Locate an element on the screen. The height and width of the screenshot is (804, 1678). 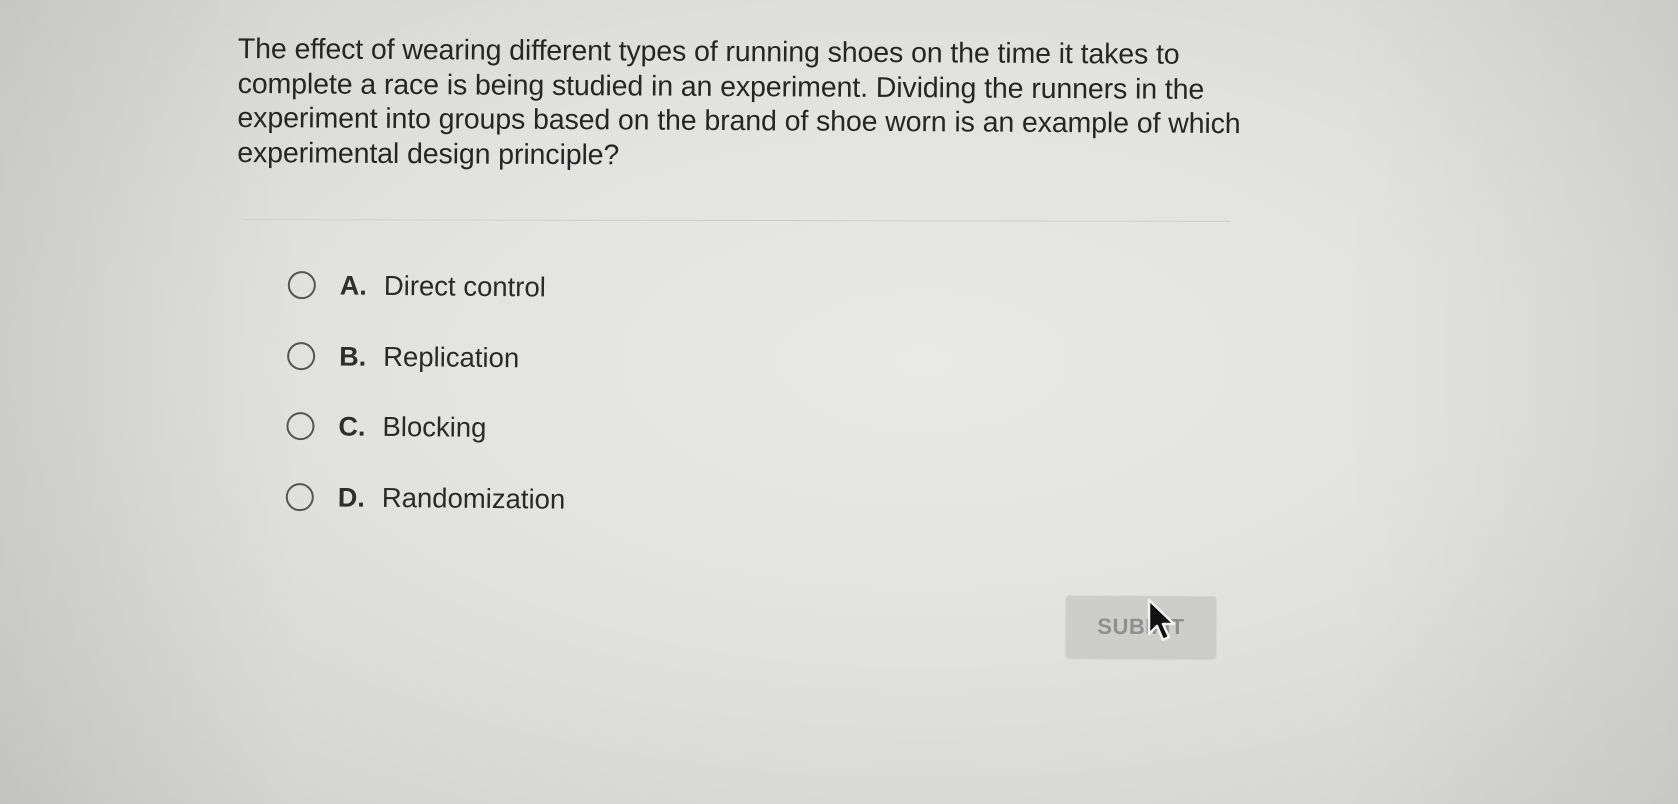
mouse-pointer-icon is located at coordinates (1161, 620).